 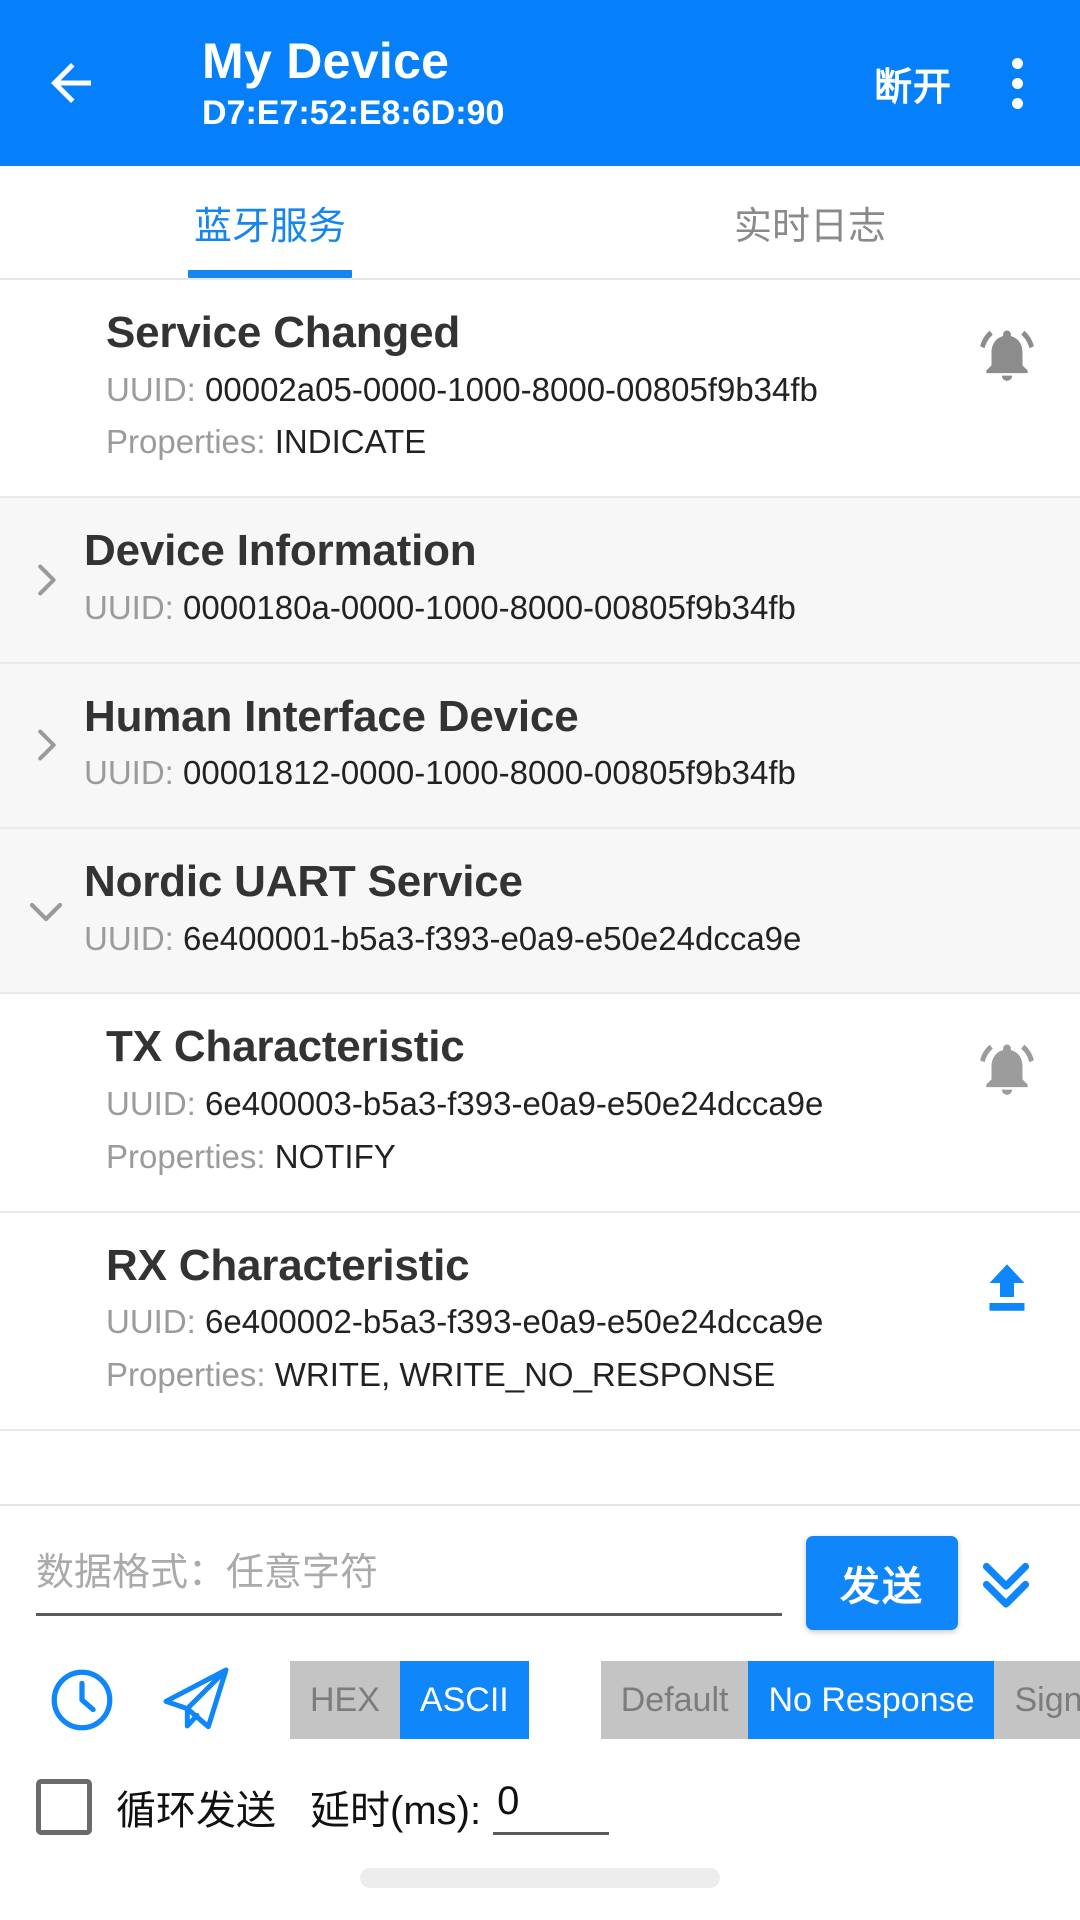 What do you see at coordinates (303, 882) in the screenshot?
I see `service-name: Nordic UART Service` at bounding box center [303, 882].